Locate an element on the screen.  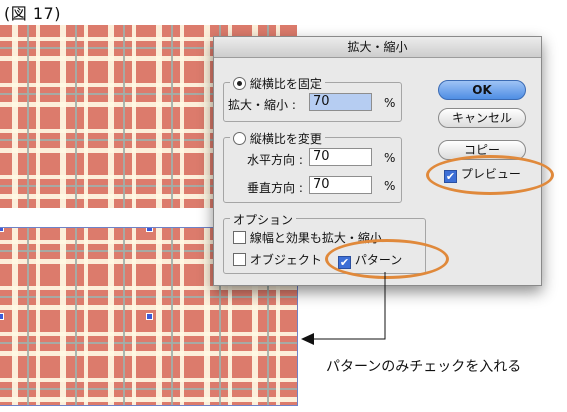
scale-unit: % is located at coordinates (390, 103).